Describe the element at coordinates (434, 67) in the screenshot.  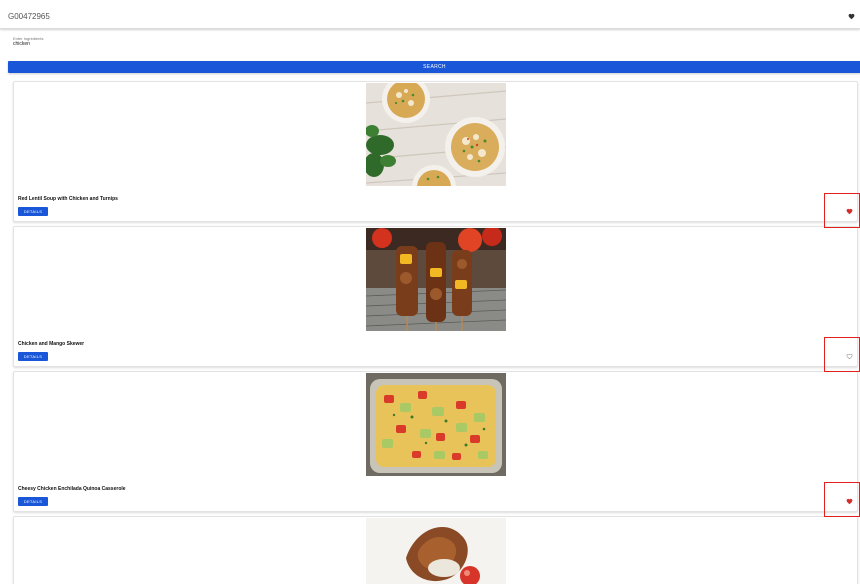
I see `search-button: SEARCH` at that location.